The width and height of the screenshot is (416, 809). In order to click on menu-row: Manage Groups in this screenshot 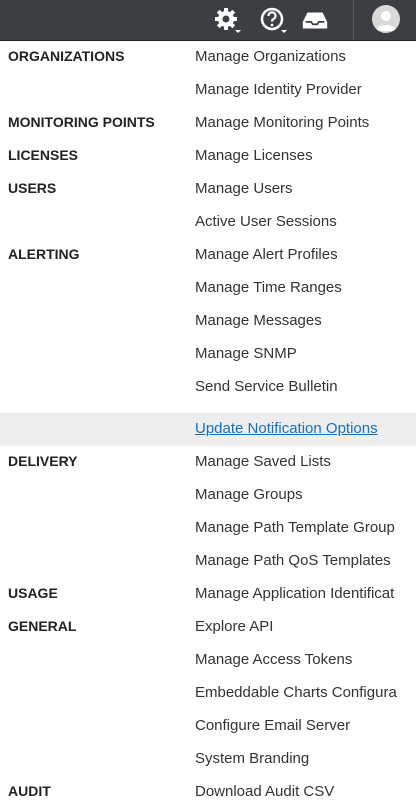, I will do `click(208, 495)`.